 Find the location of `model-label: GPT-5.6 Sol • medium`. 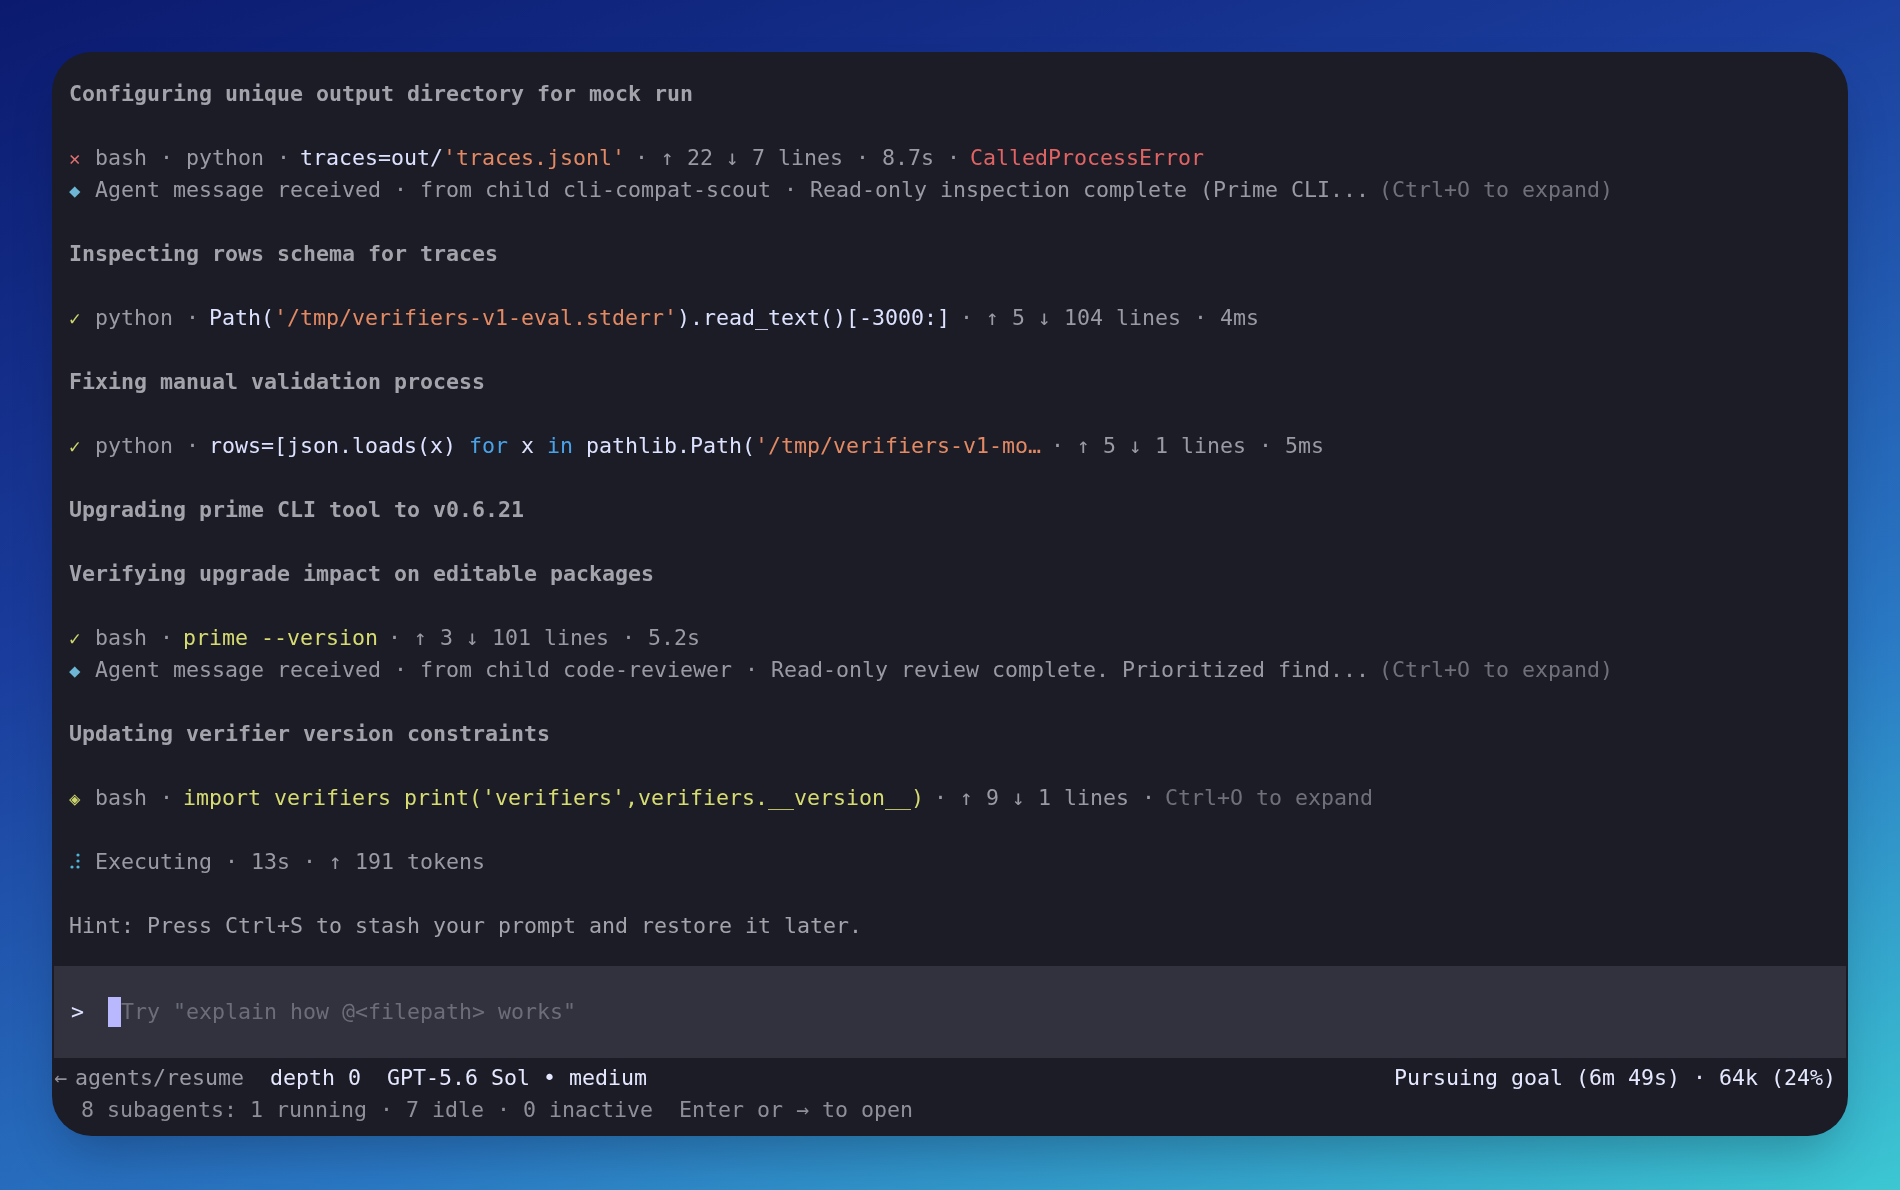

model-label: GPT-5.6 Sol • medium is located at coordinates (517, 1077).